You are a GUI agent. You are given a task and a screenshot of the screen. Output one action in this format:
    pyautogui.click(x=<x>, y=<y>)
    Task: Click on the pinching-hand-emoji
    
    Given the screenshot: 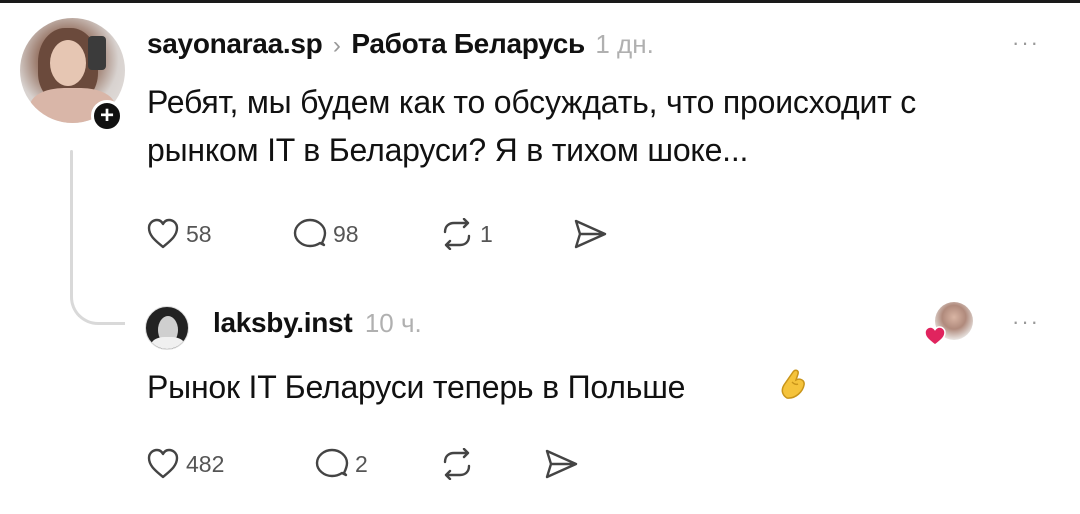 What is the action you would take?
    pyautogui.click(x=793, y=384)
    